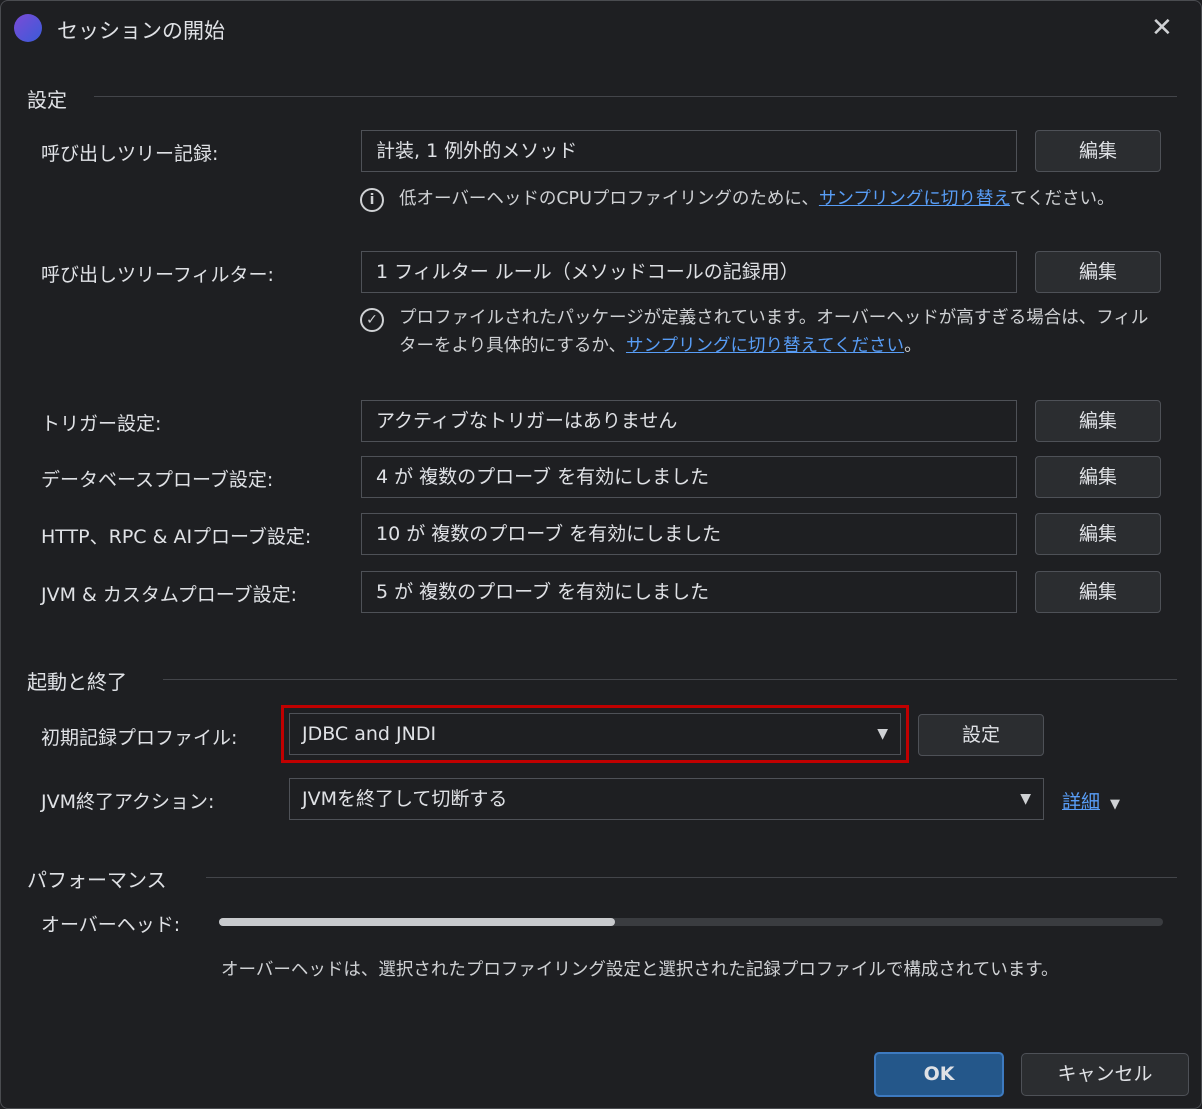 The width and height of the screenshot is (1202, 1109). I want to click on setting-label: トリガー設定:, so click(101, 424).